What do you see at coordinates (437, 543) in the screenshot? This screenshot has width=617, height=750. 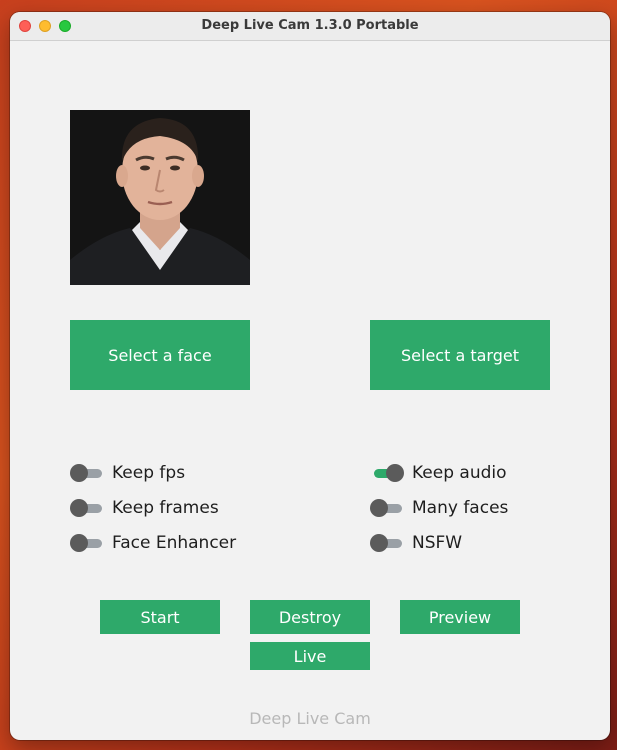 I see `nsfw-label: NSFW` at bounding box center [437, 543].